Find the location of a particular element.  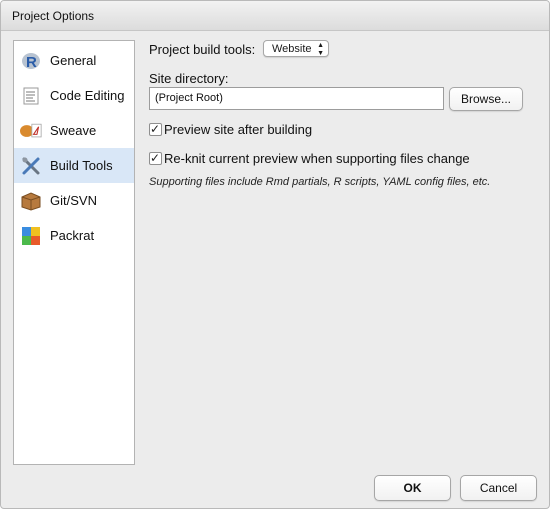

sidebar-item-label: Git/SVN is located at coordinates (73, 200).